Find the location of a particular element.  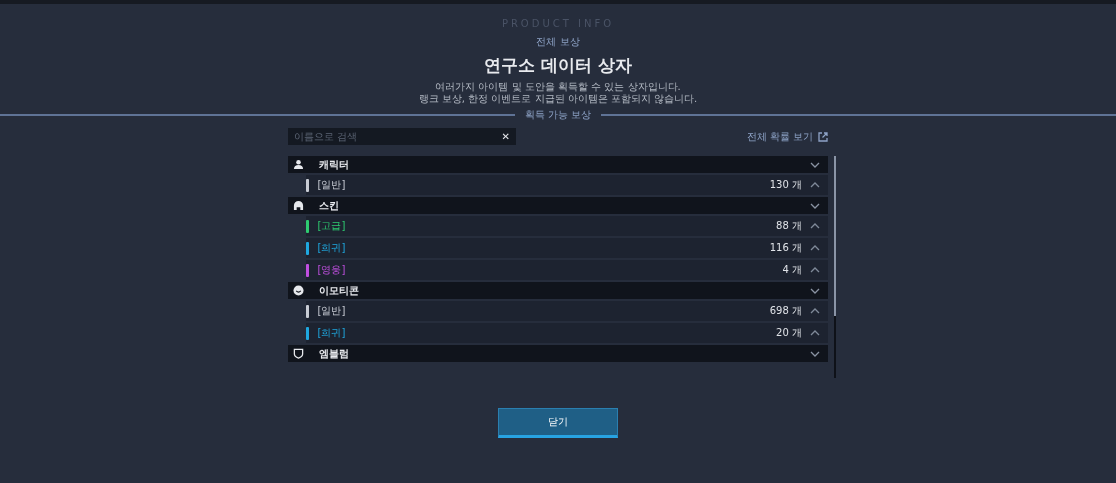

grade-label: [영웅] is located at coordinates (332, 270).